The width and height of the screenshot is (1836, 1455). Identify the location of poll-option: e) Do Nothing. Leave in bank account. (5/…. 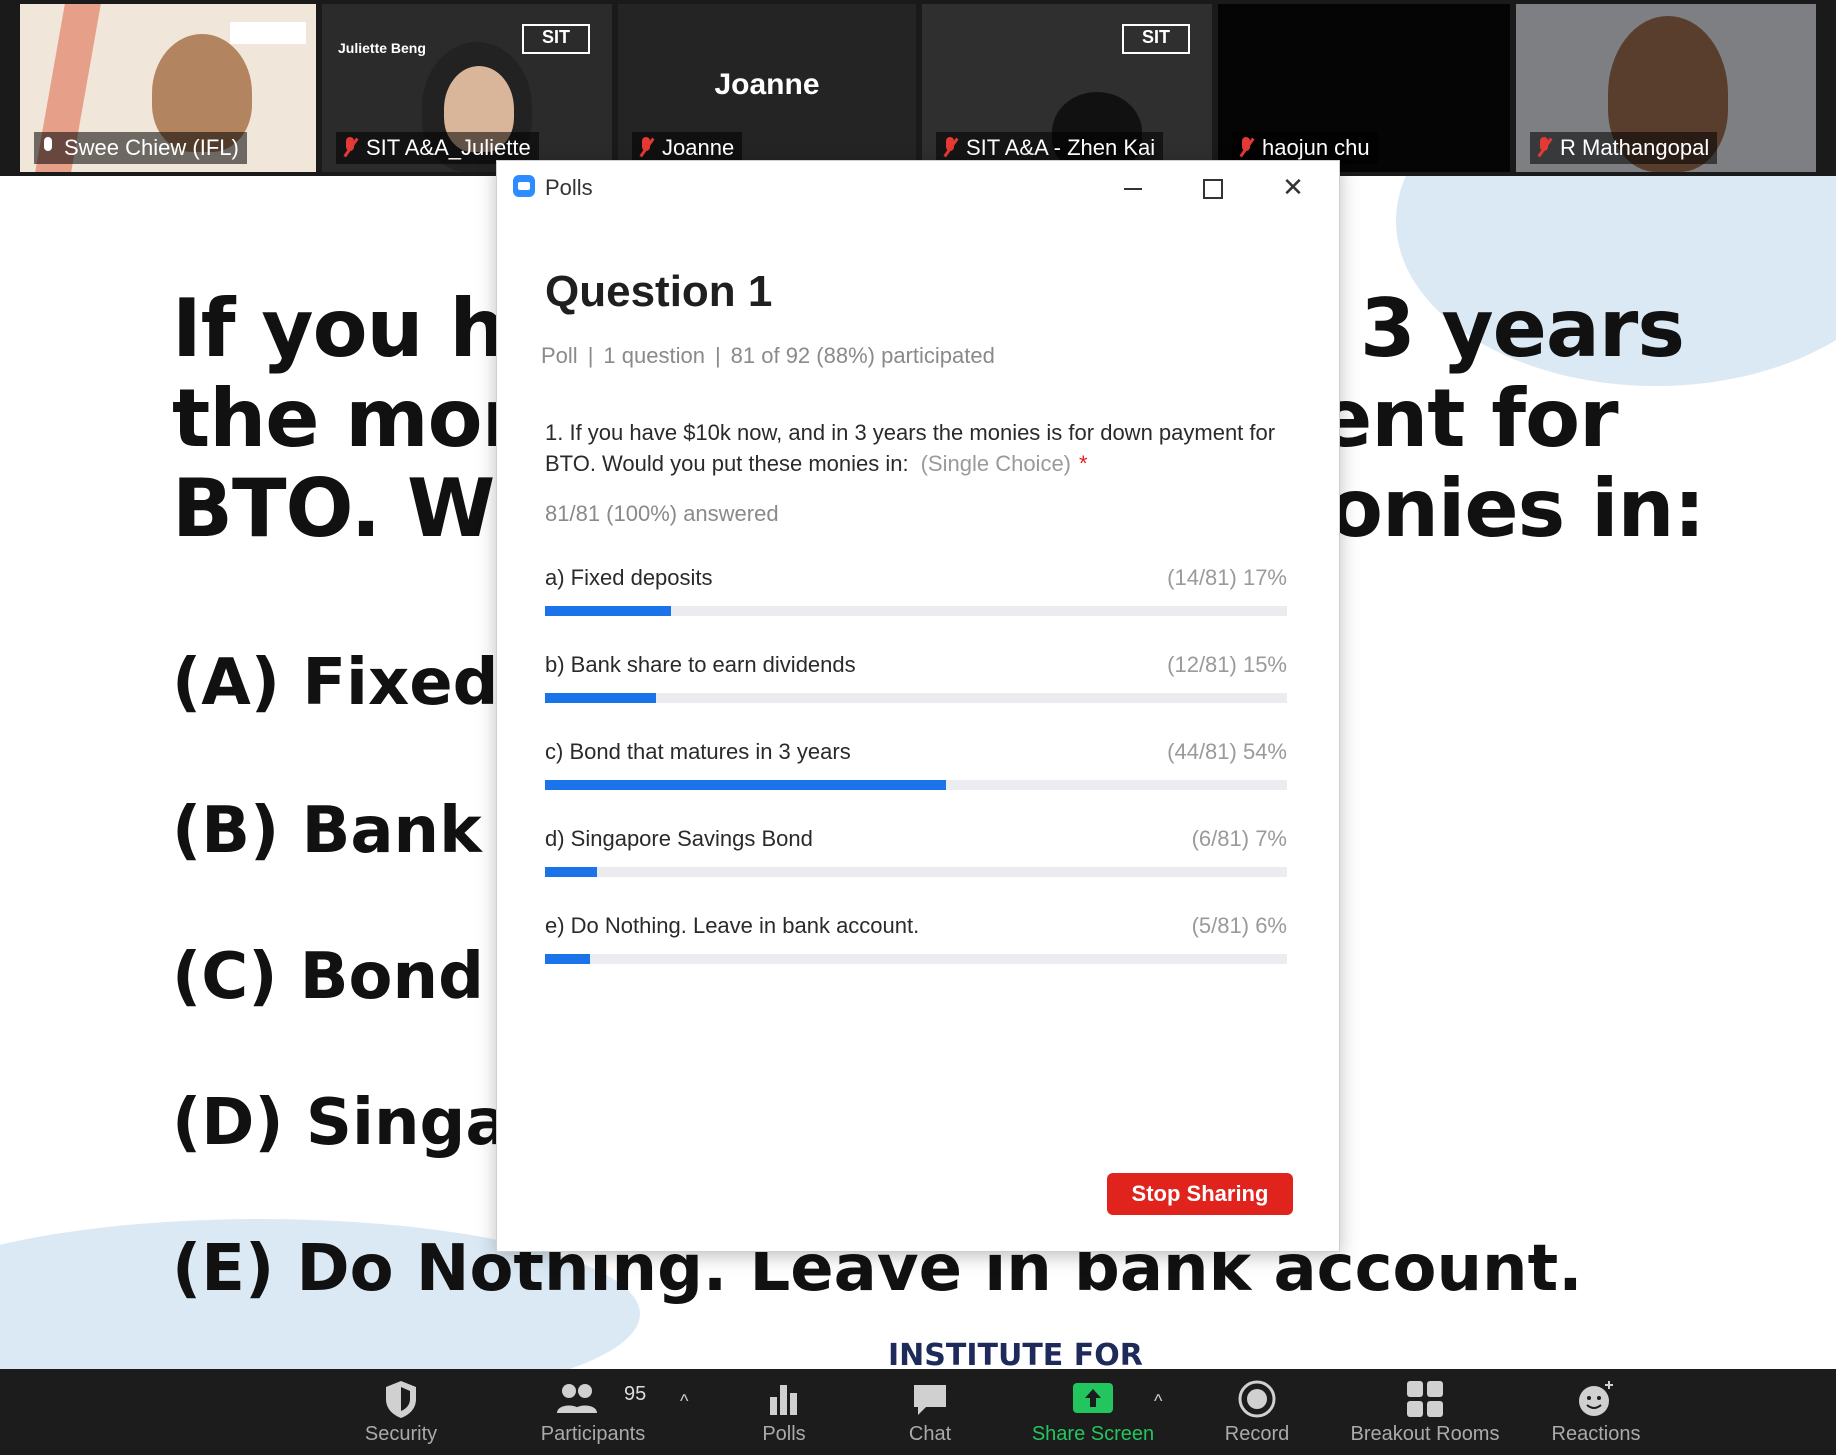
(916, 951).